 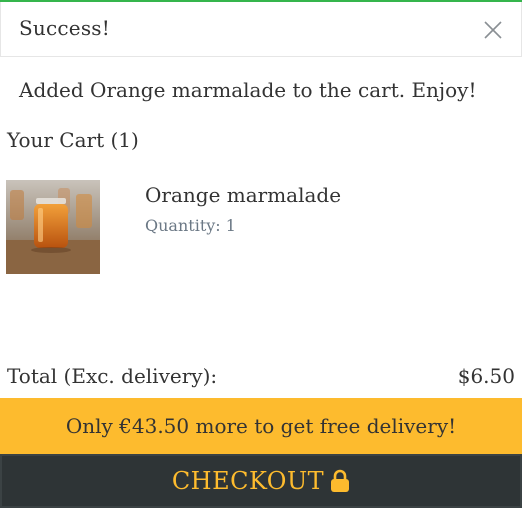 What do you see at coordinates (340, 480) in the screenshot?
I see `lock-icon` at bounding box center [340, 480].